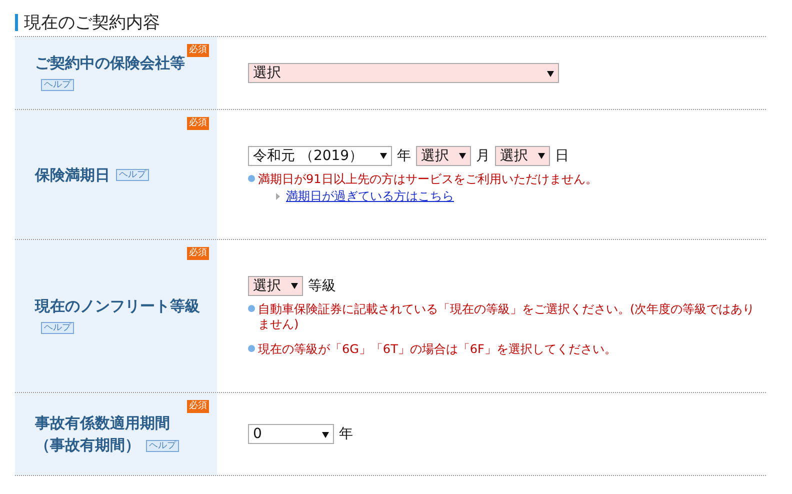 The height and width of the screenshot is (494, 792). I want to click on arrow-icon, so click(278, 196).